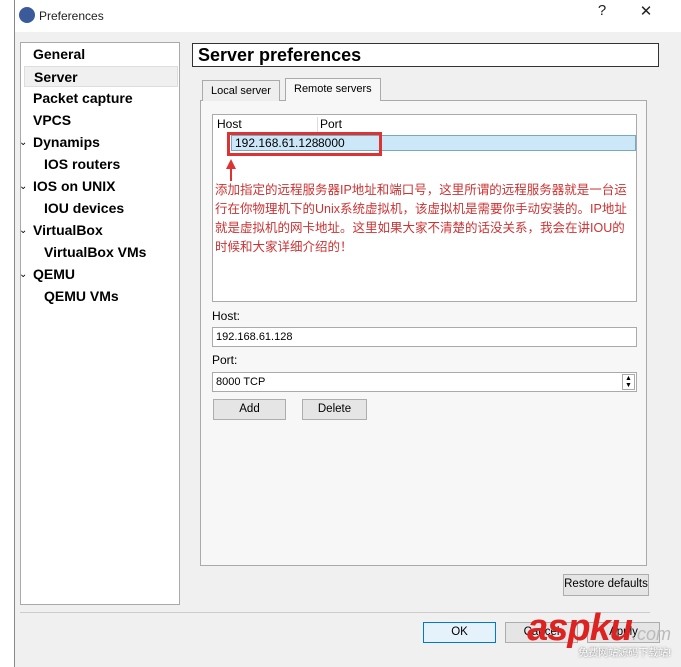  I want to click on port-value: 8000 TCP, so click(241, 382).